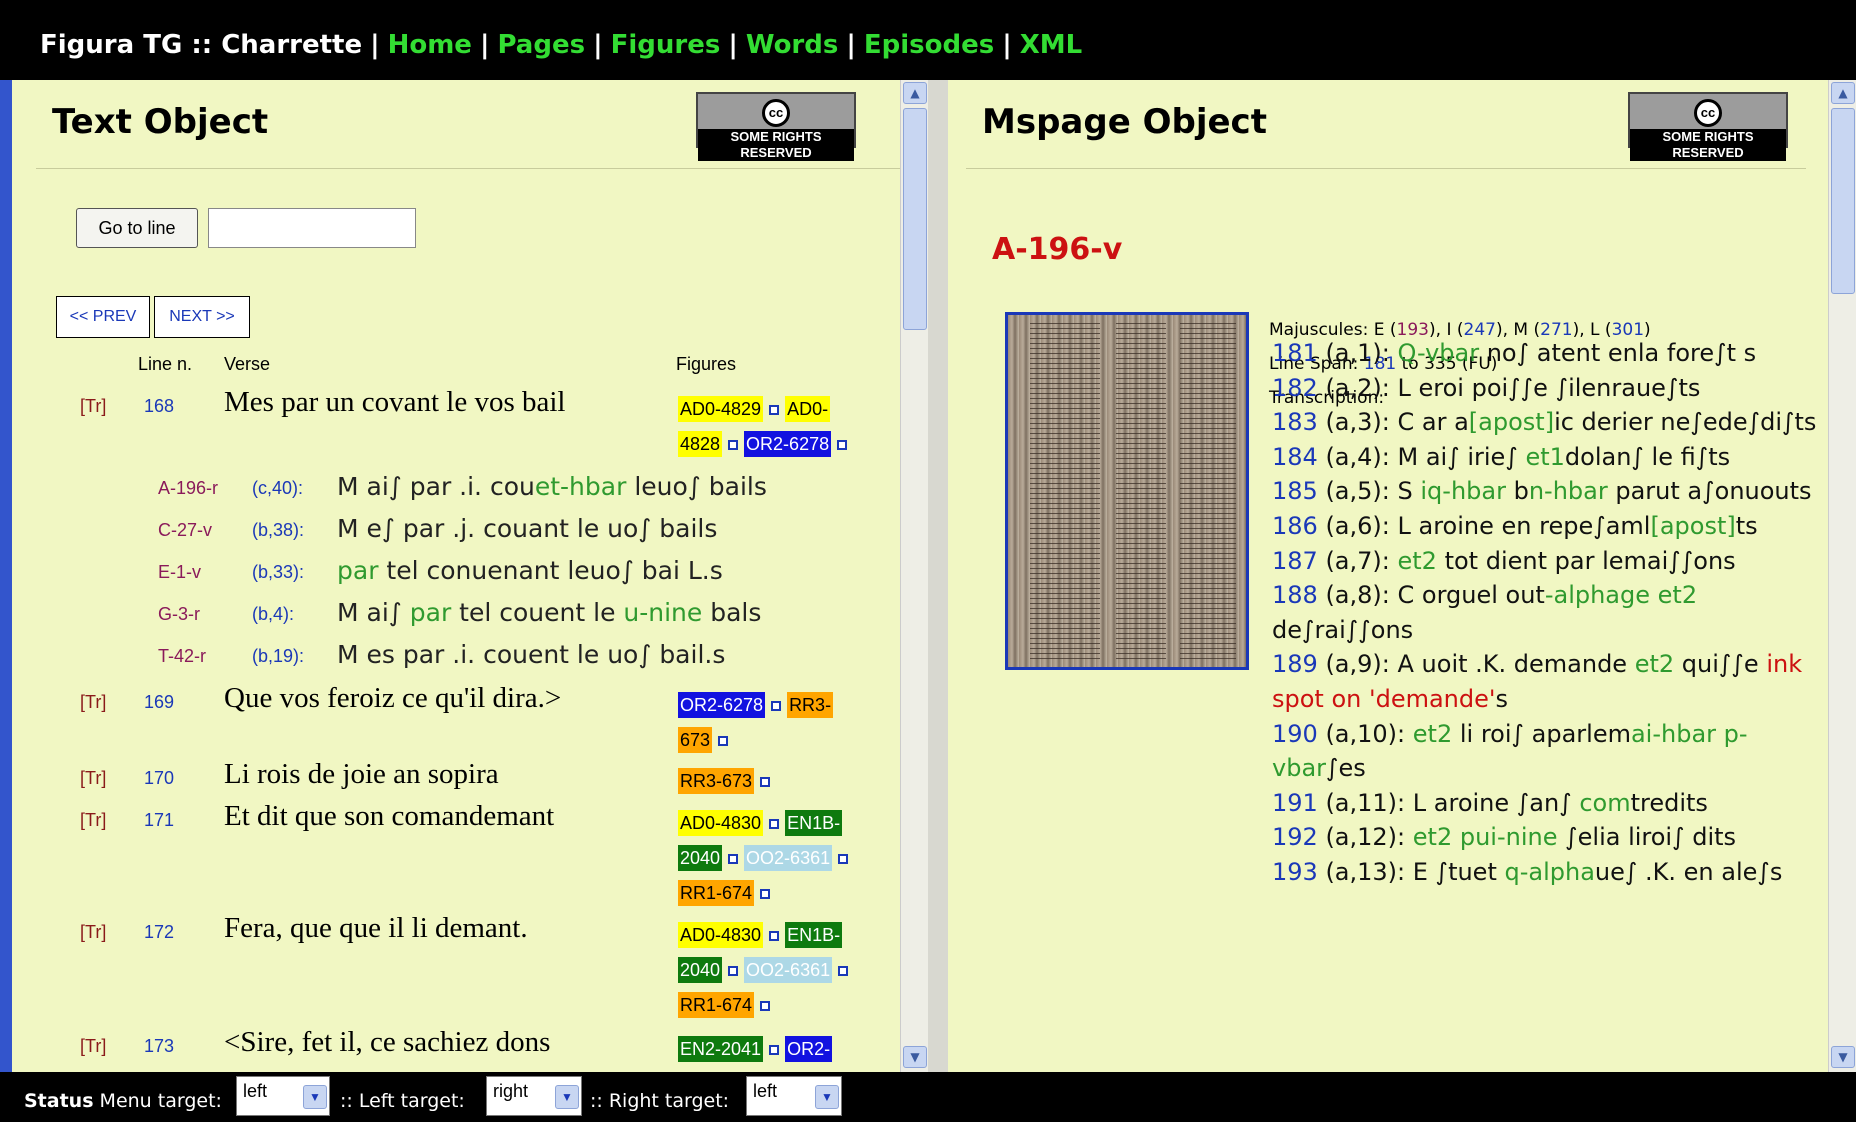  Describe the element at coordinates (794, 1096) in the screenshot. I see `right-target-select: left ▼` at that location.